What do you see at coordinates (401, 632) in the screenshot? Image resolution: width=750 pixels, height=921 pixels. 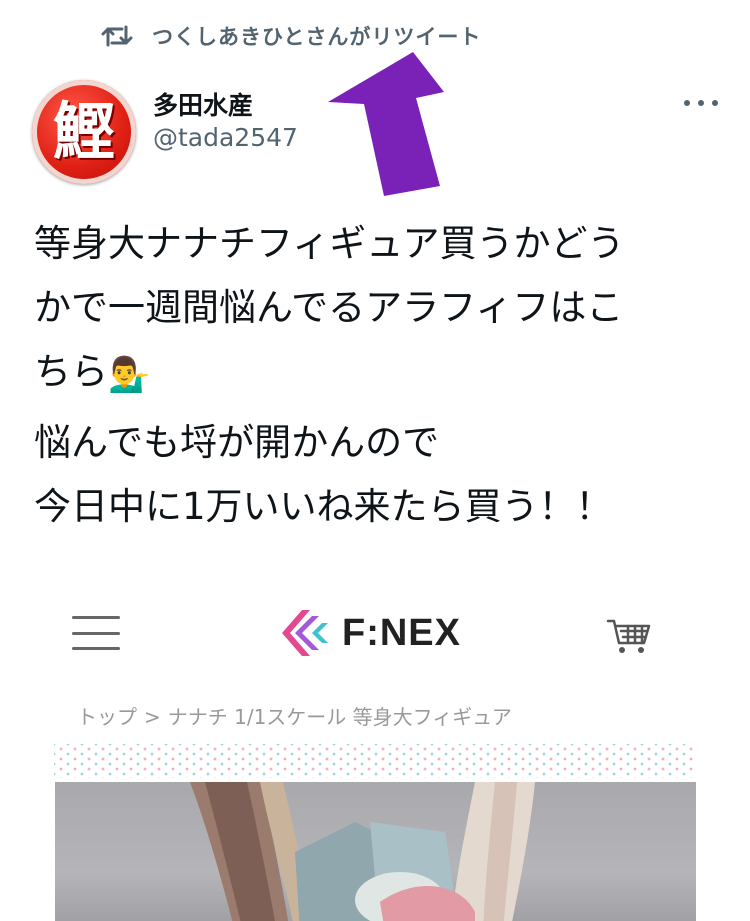 I see `brand-name: F:NEX` at bounding box center [401, 632].